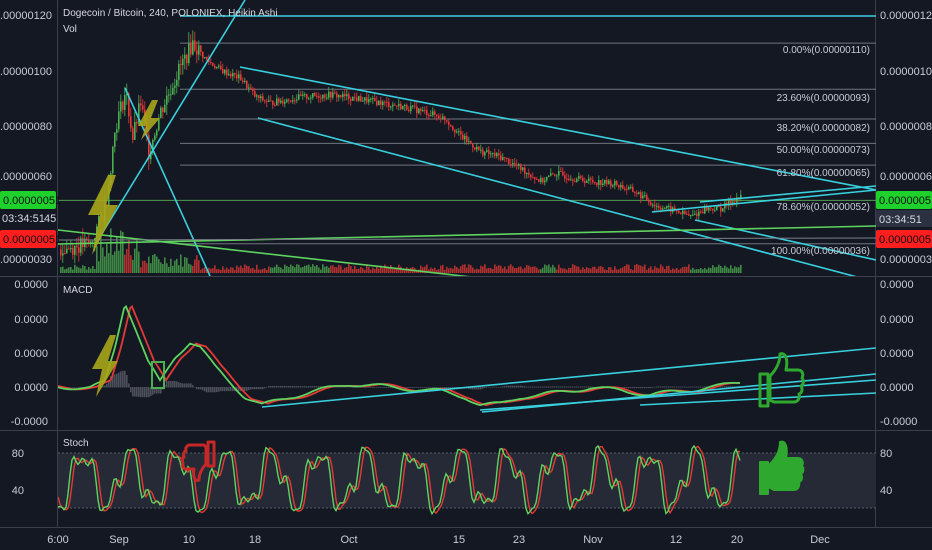  What do you see at coordinates (18, 491) in the screenshot?
I see `stoch-tick: 40` at bounding box center [18, 491].